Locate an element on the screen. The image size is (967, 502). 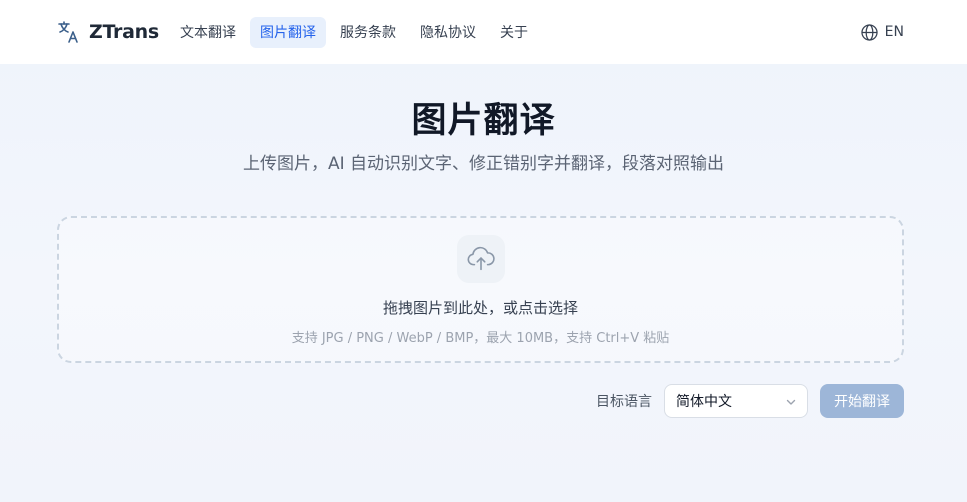
upload-badge is located at coordinates (481, 259).